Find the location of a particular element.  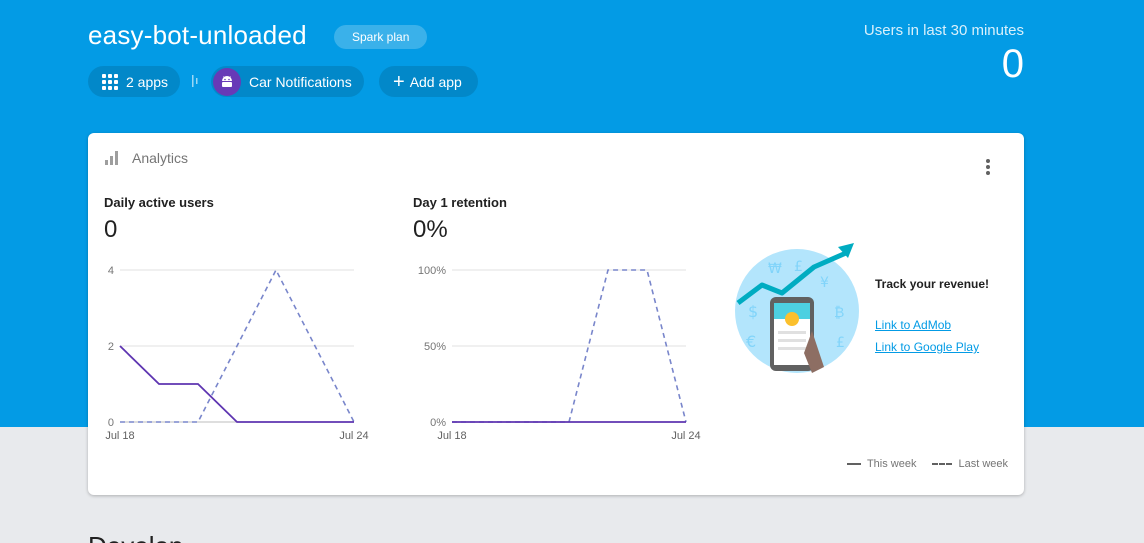

retention-y-tick-label: 50% is located at coordinates (435, 347).